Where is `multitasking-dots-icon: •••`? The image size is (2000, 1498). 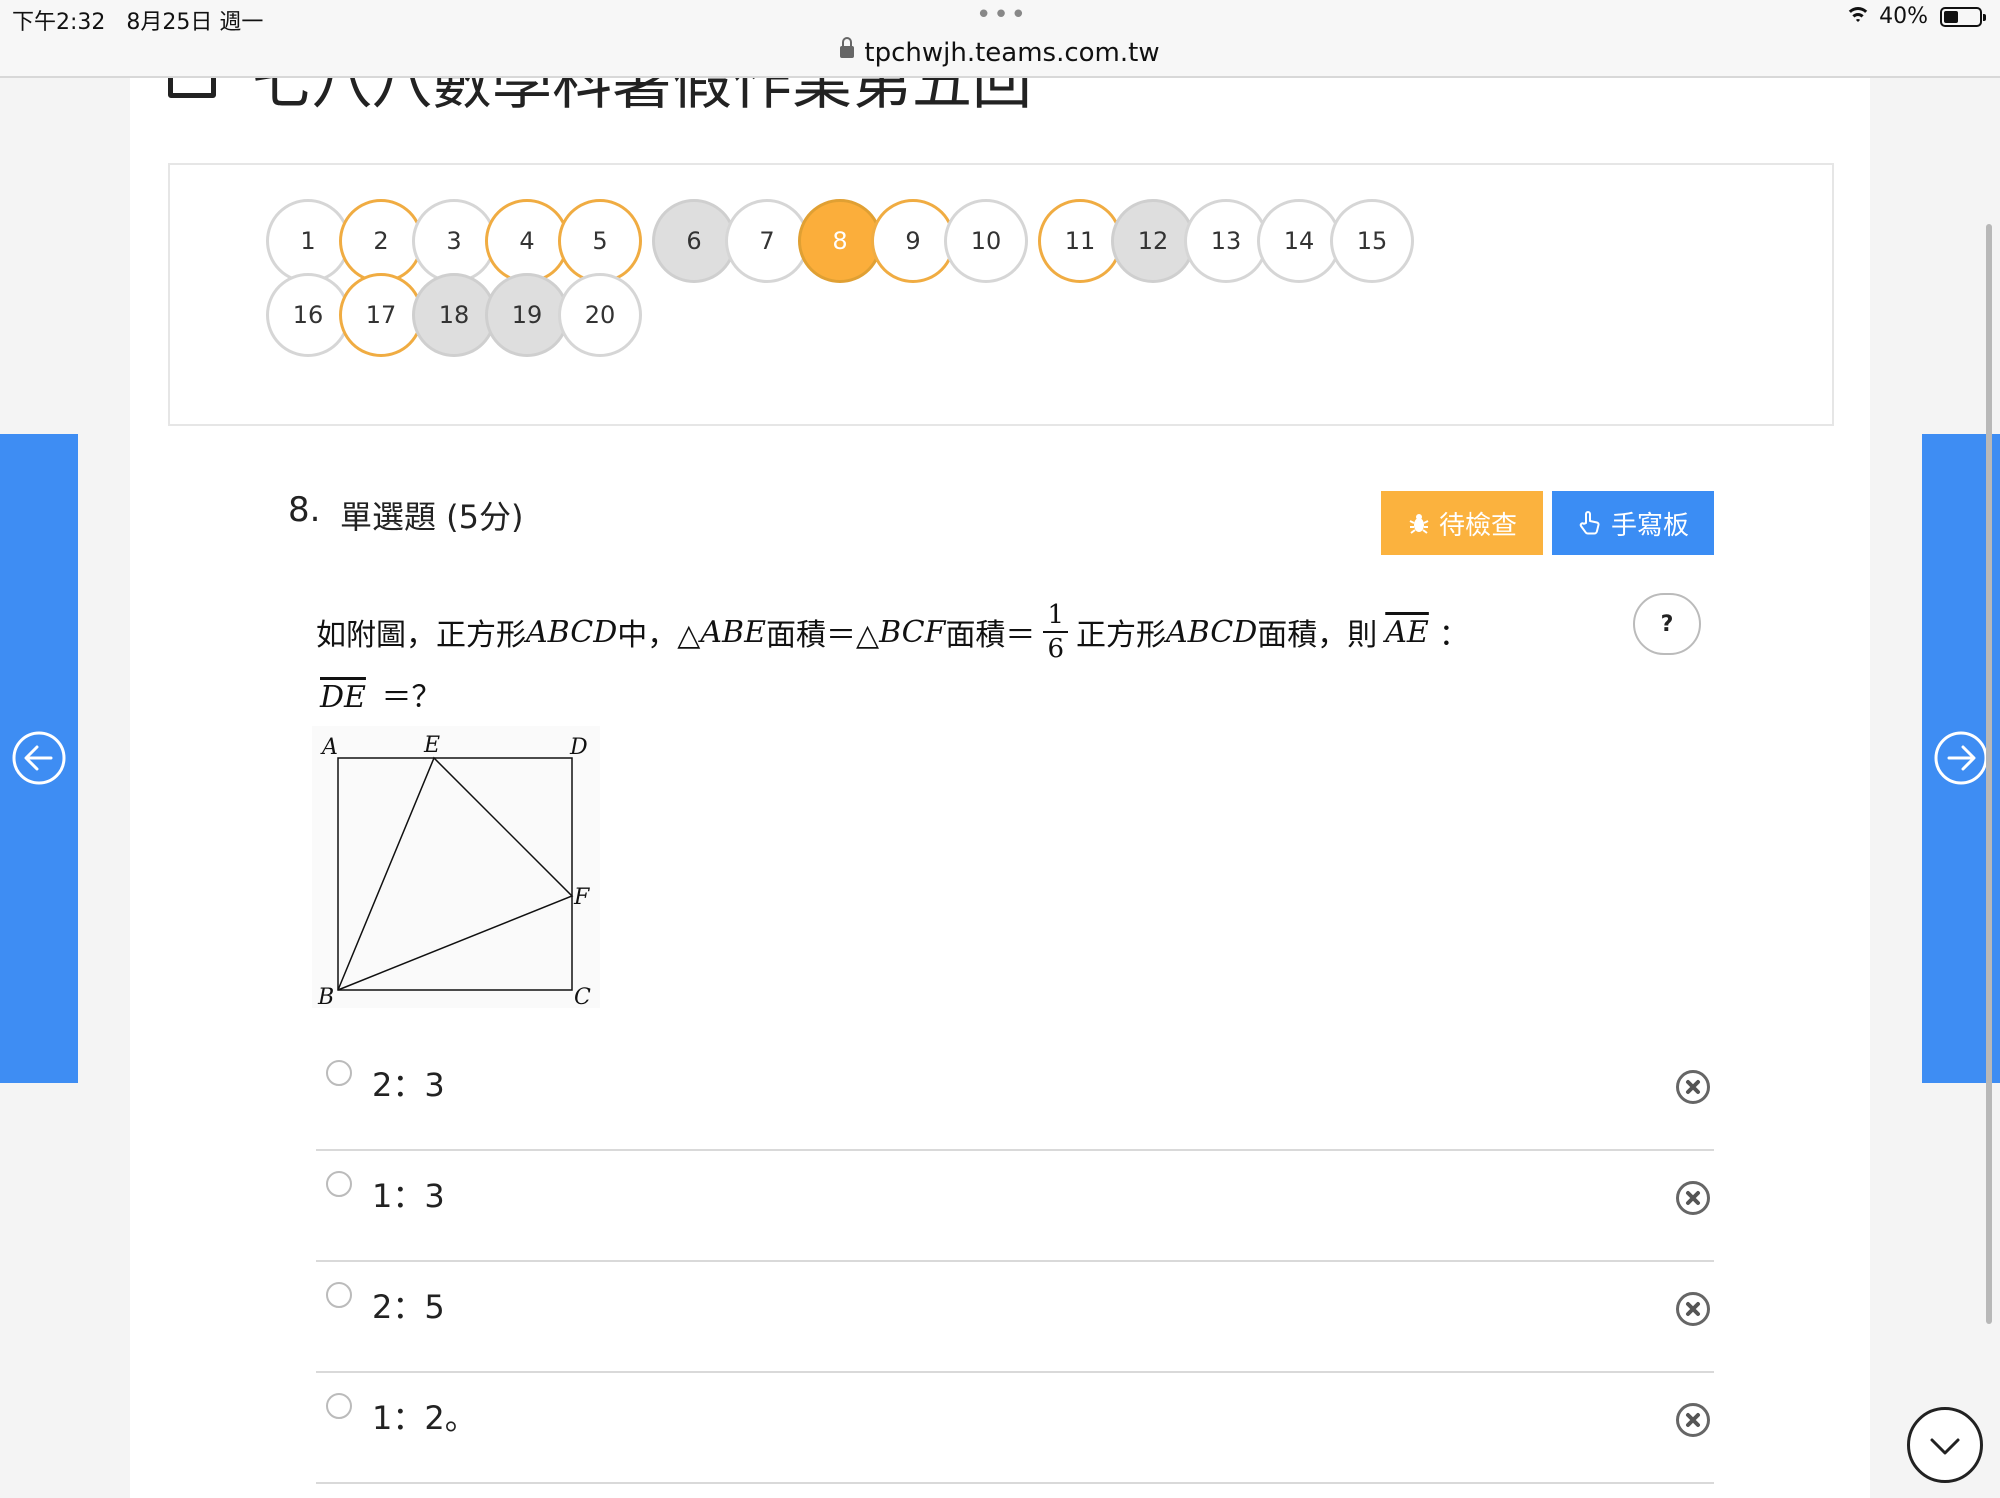
multitasking-dots-icon: ••• is located at coordinates (1002, 15).